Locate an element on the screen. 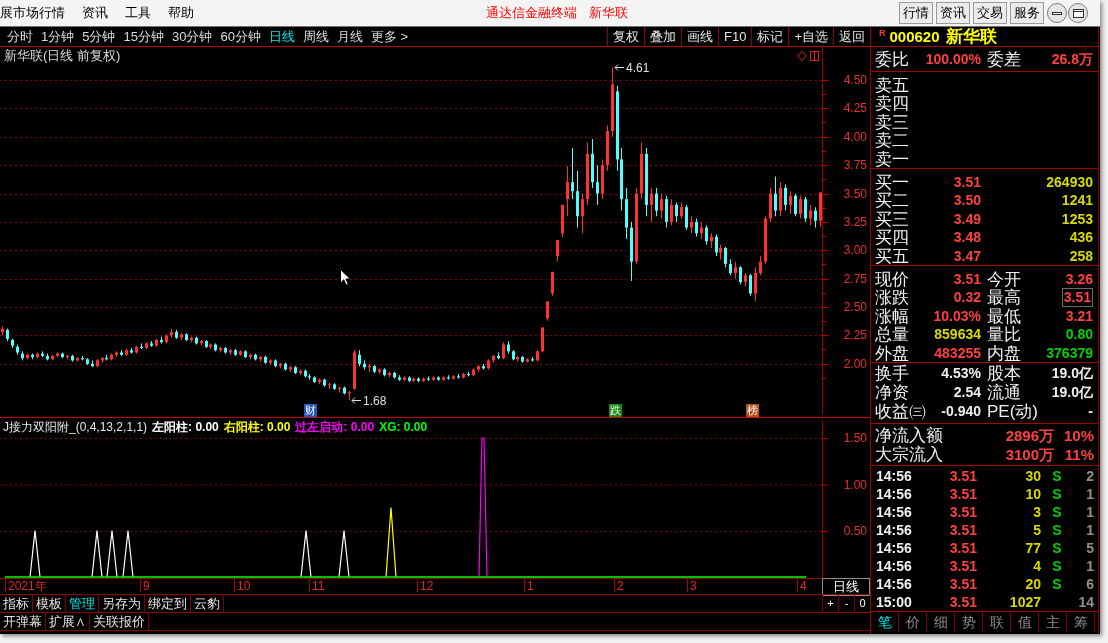  panel-tab: 主 is located at coordinates (1053, 622).